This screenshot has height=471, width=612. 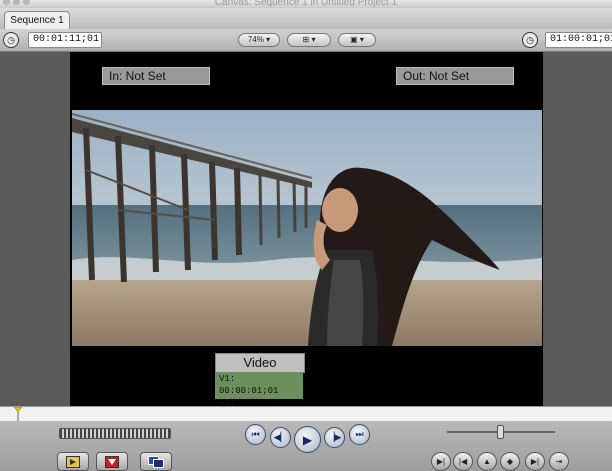 I want to click on zoom-popup: 74% ▾, so click(x=259, y=40).